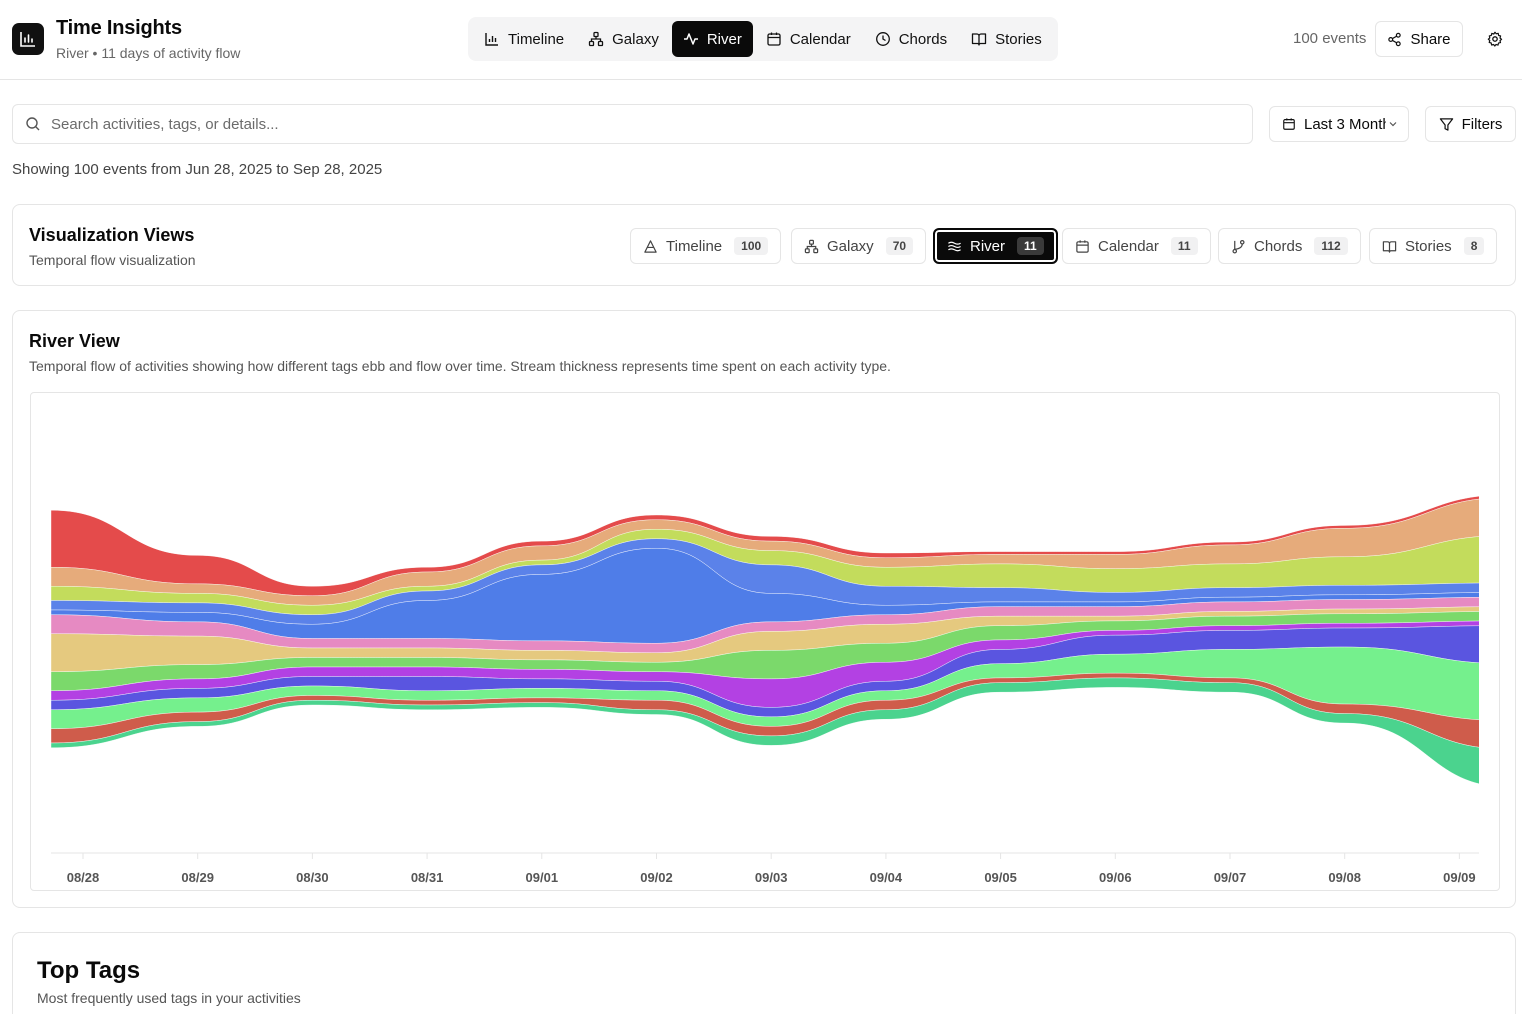 Image resolution: width=1522 pixels, height=1014 pixels. Describe the element at coordinates (1278, 246) in the screenshot. I see `view-tab-label: Chords` at that location.